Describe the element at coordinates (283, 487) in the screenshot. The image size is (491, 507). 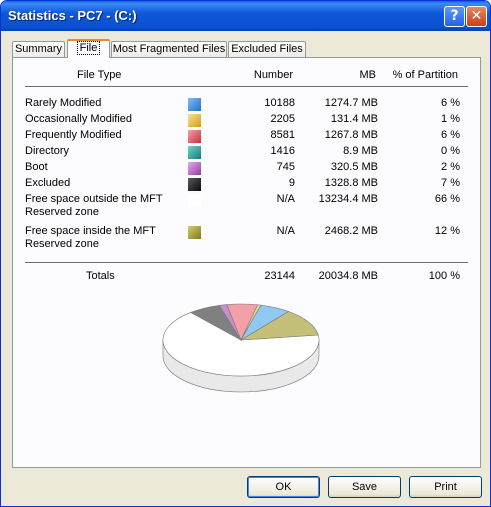
I see `ok-button: OK` at that location.